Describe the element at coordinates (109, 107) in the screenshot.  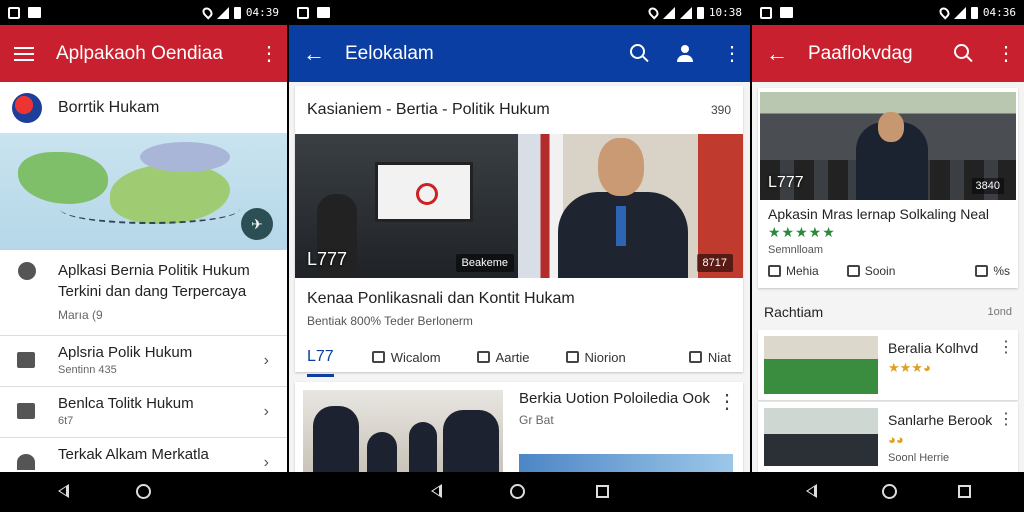
I see `drawer-header-title: Borrtik Hukam` at that location.